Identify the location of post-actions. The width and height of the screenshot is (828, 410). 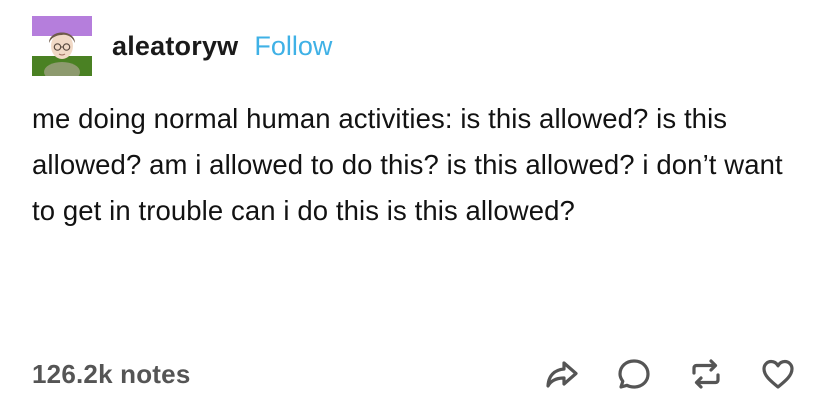
(654, 374).